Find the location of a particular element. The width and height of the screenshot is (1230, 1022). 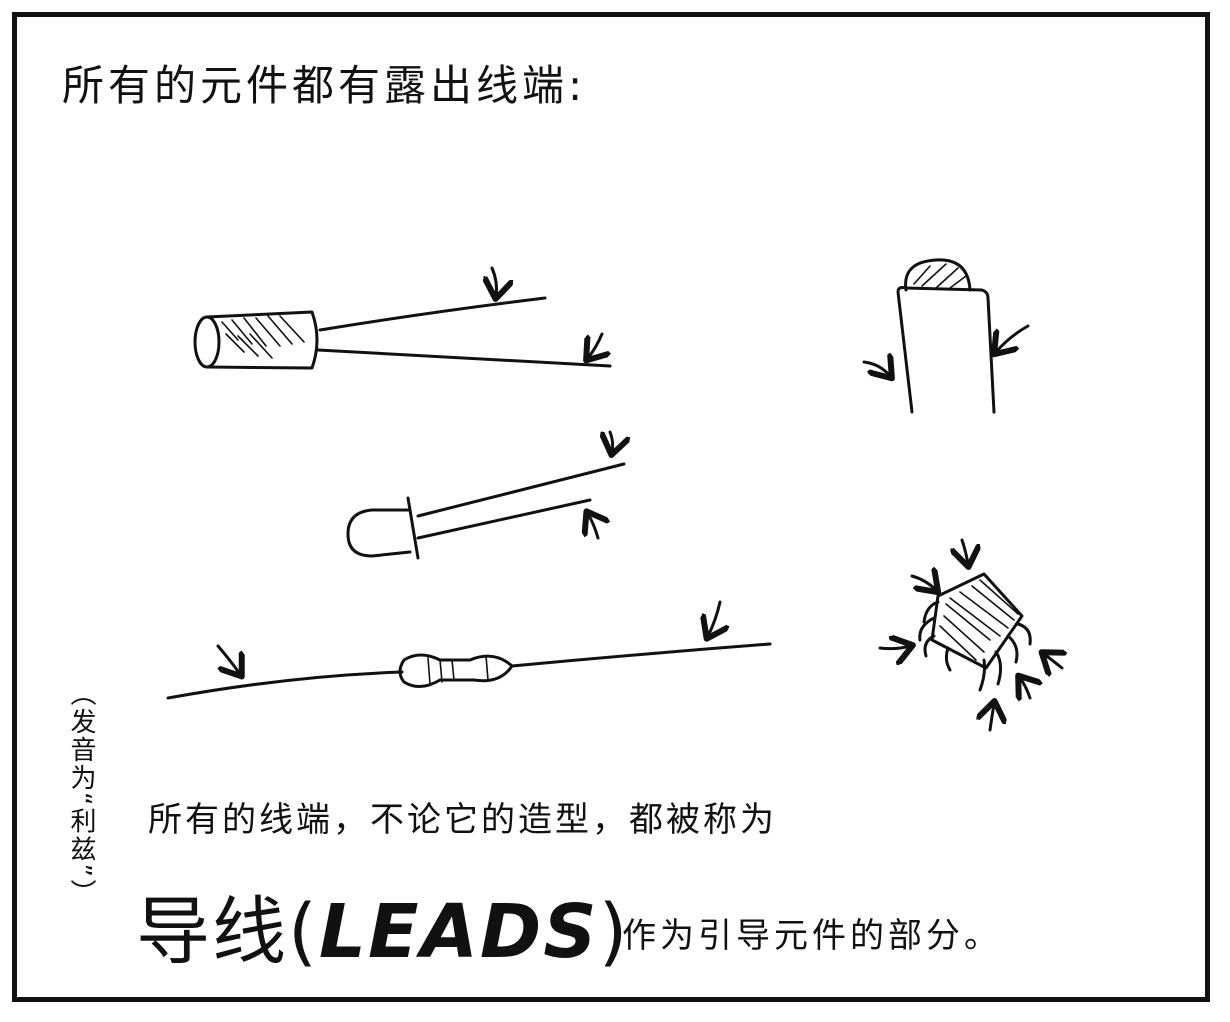

leads-term: 导线(LEADS) is located at coordinates (382, 925).